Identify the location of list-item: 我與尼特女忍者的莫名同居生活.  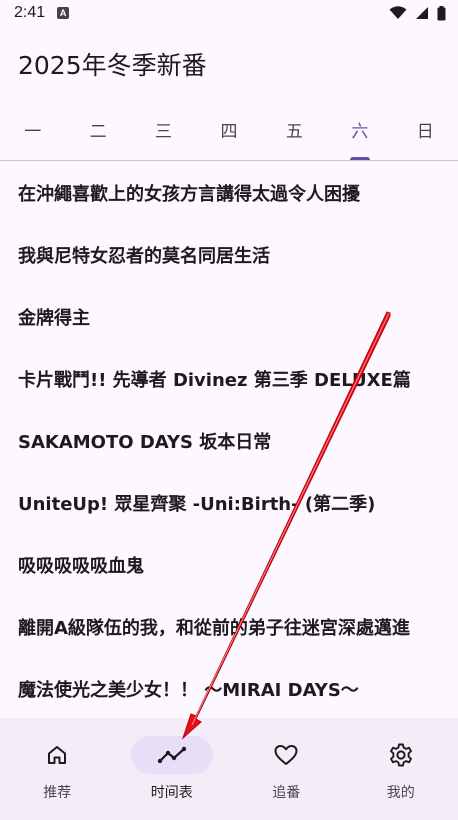
(229, 255).